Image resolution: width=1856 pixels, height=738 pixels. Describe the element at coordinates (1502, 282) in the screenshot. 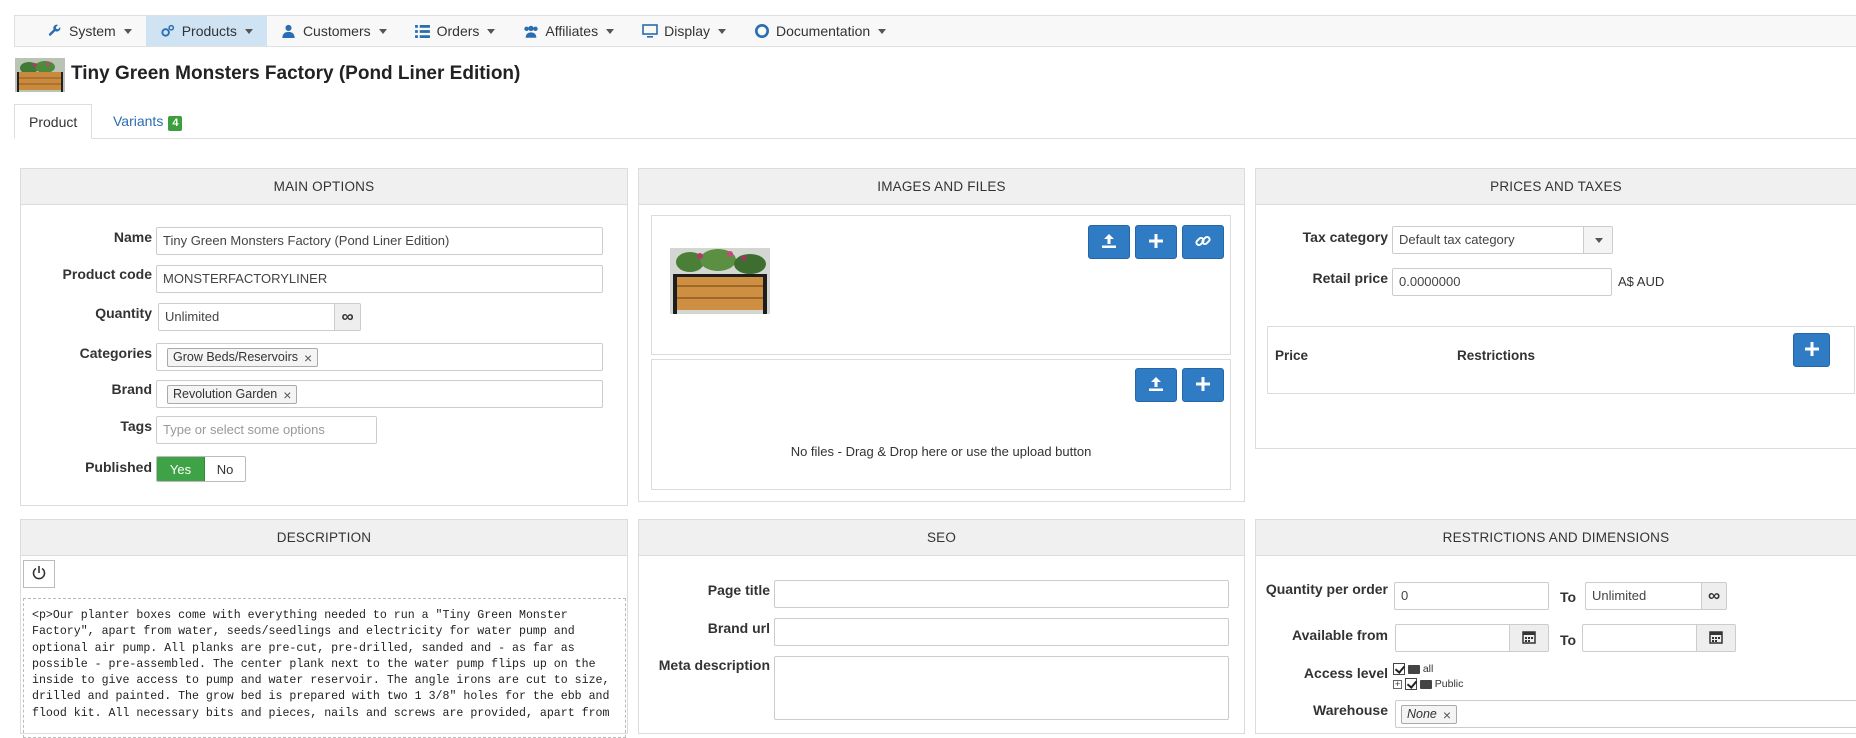

I see `retail-price-input: 0.0000000` at that location.